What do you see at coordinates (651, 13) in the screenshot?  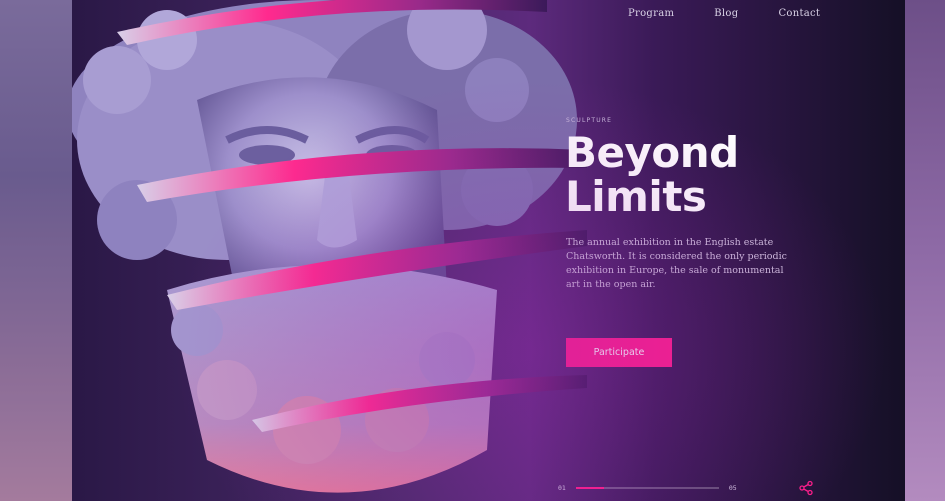 I see `nav-program: Program` at bounding box center [651, 13].